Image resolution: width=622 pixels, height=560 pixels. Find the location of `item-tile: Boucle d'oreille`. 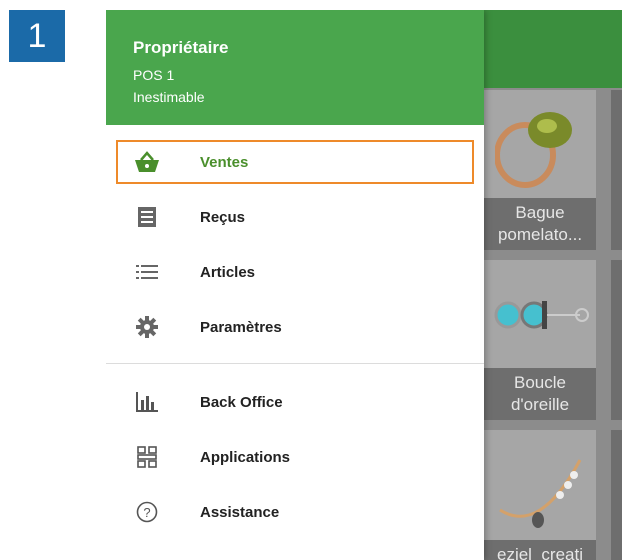

item-tile: Boucle d'oreille is located at coordinates (540, 340).